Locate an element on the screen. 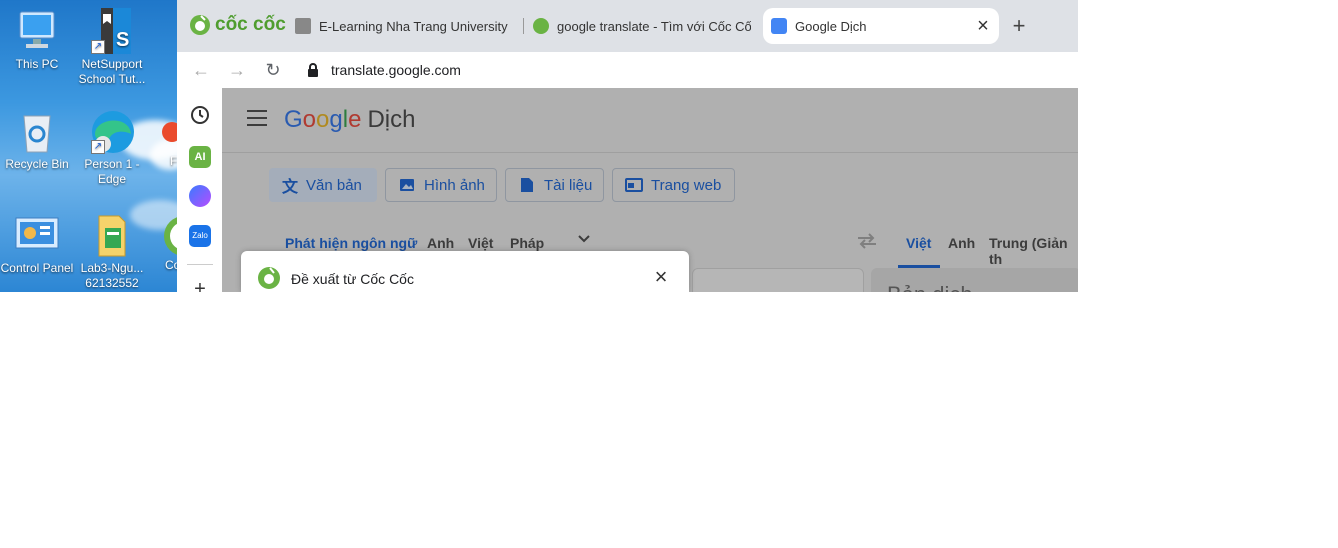 The image size is (1338, 548). forward-arrow-icon: → is located at coordinates (237, 70).